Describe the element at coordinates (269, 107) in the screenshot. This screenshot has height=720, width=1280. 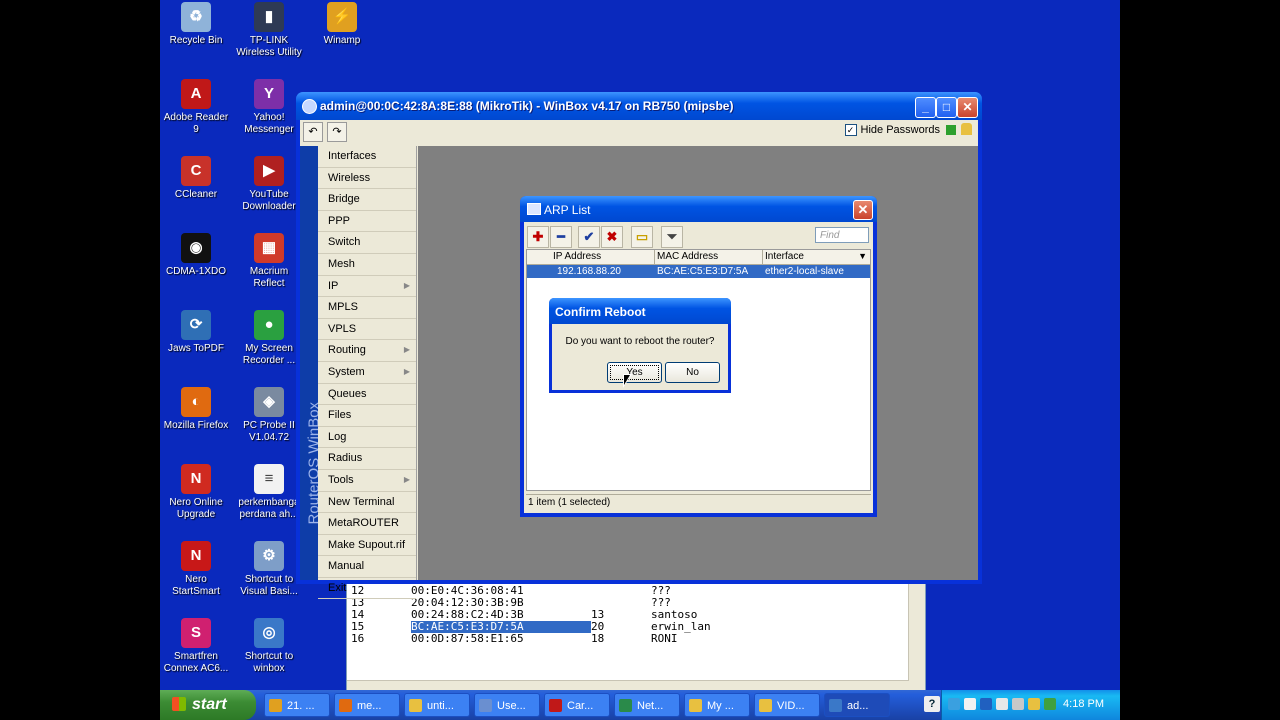
I see `desktop-icon: Y Yahoo! Messenger` at that location.